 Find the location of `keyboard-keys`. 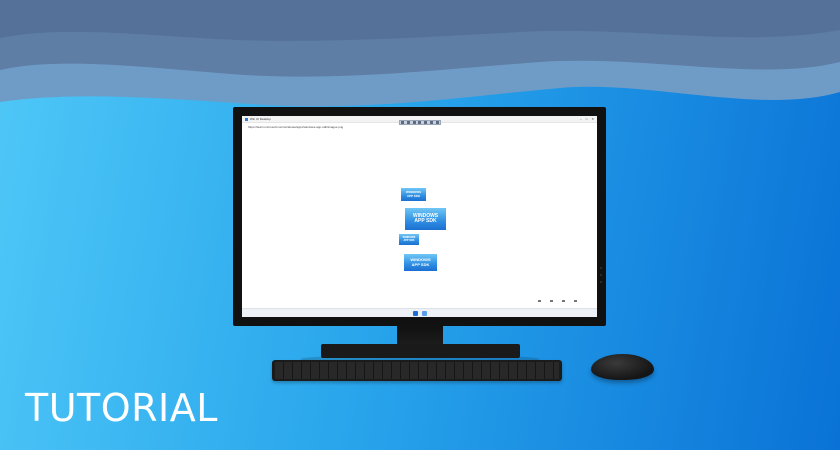

keyboard-keys is located at coordinates (417, 370).